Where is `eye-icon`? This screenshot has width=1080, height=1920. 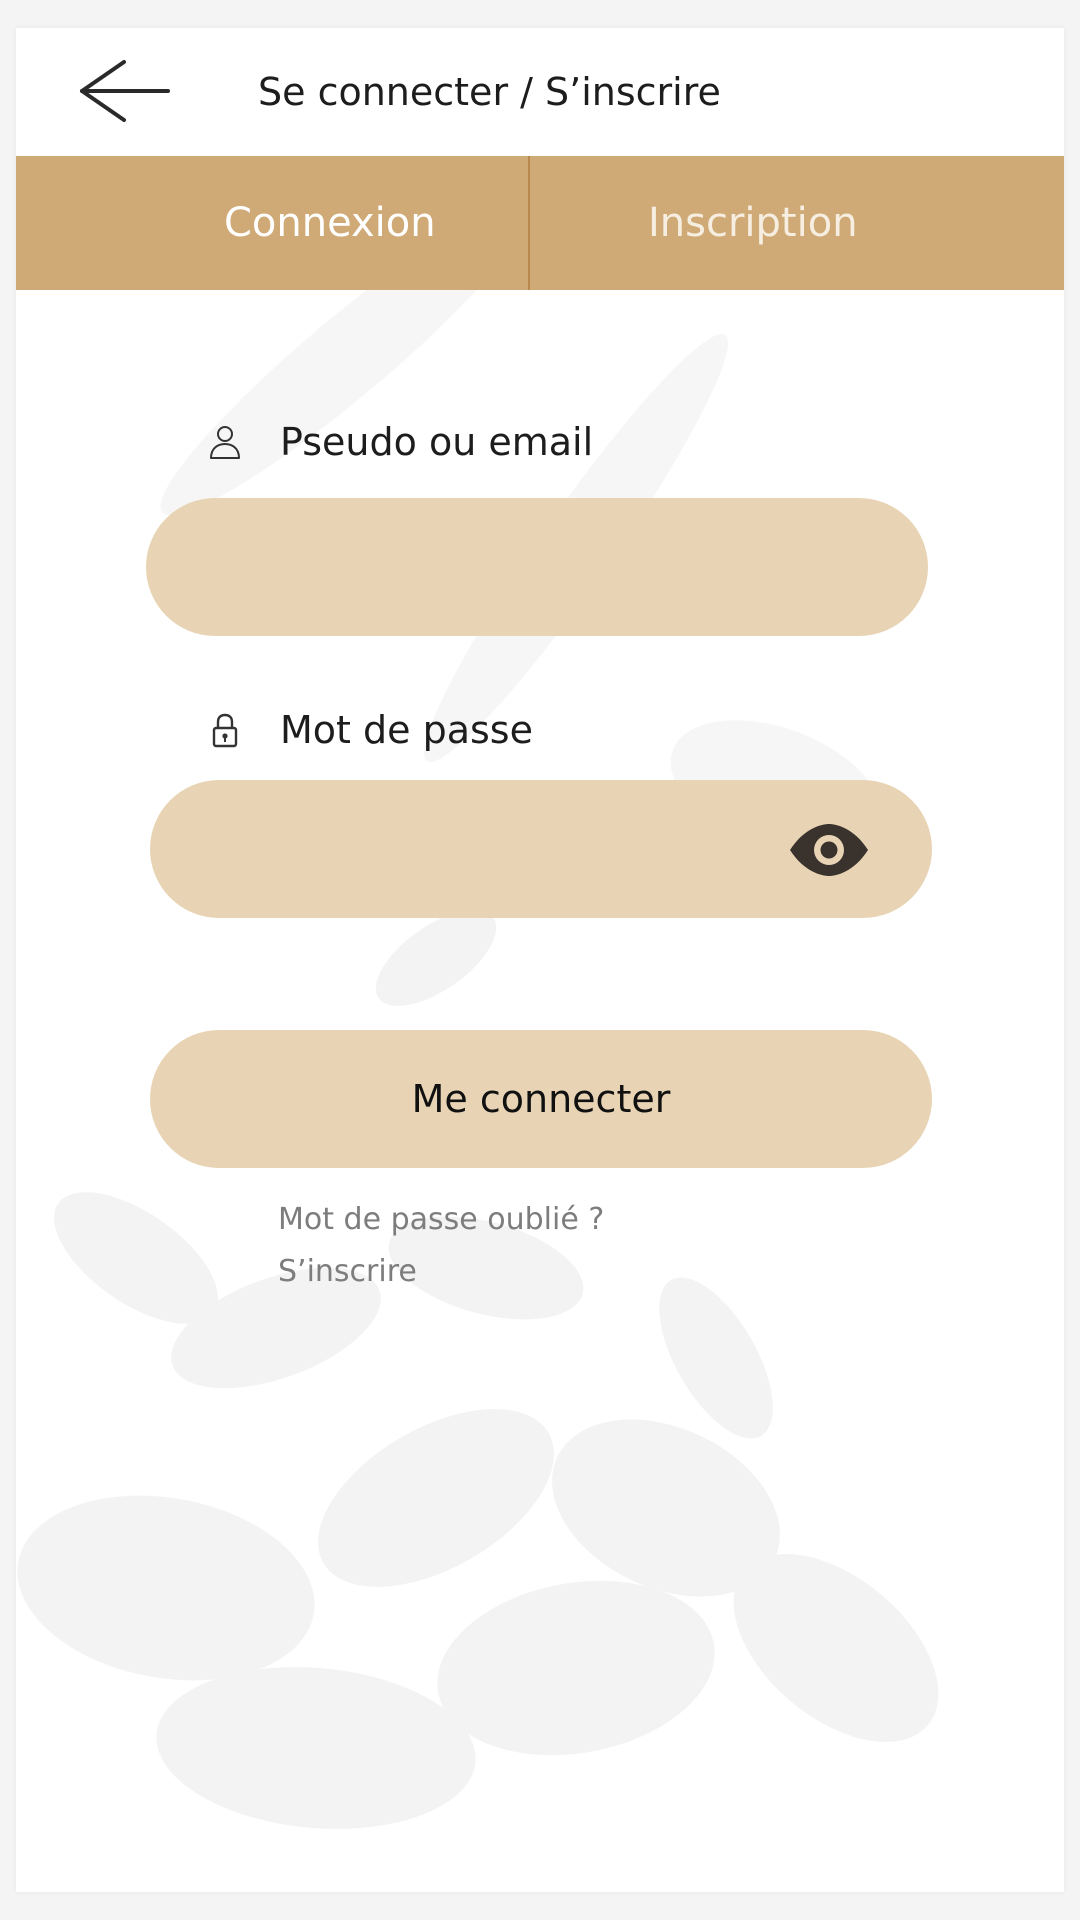
eye-icon is located at coordinates (829, 850).